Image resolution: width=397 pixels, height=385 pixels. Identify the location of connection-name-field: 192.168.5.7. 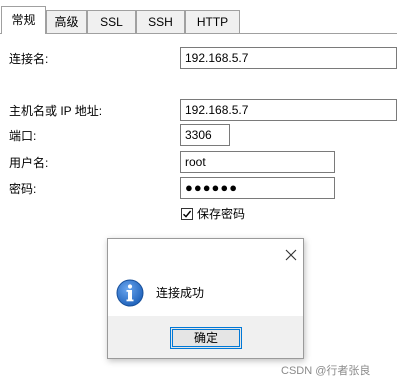
(288, 58).